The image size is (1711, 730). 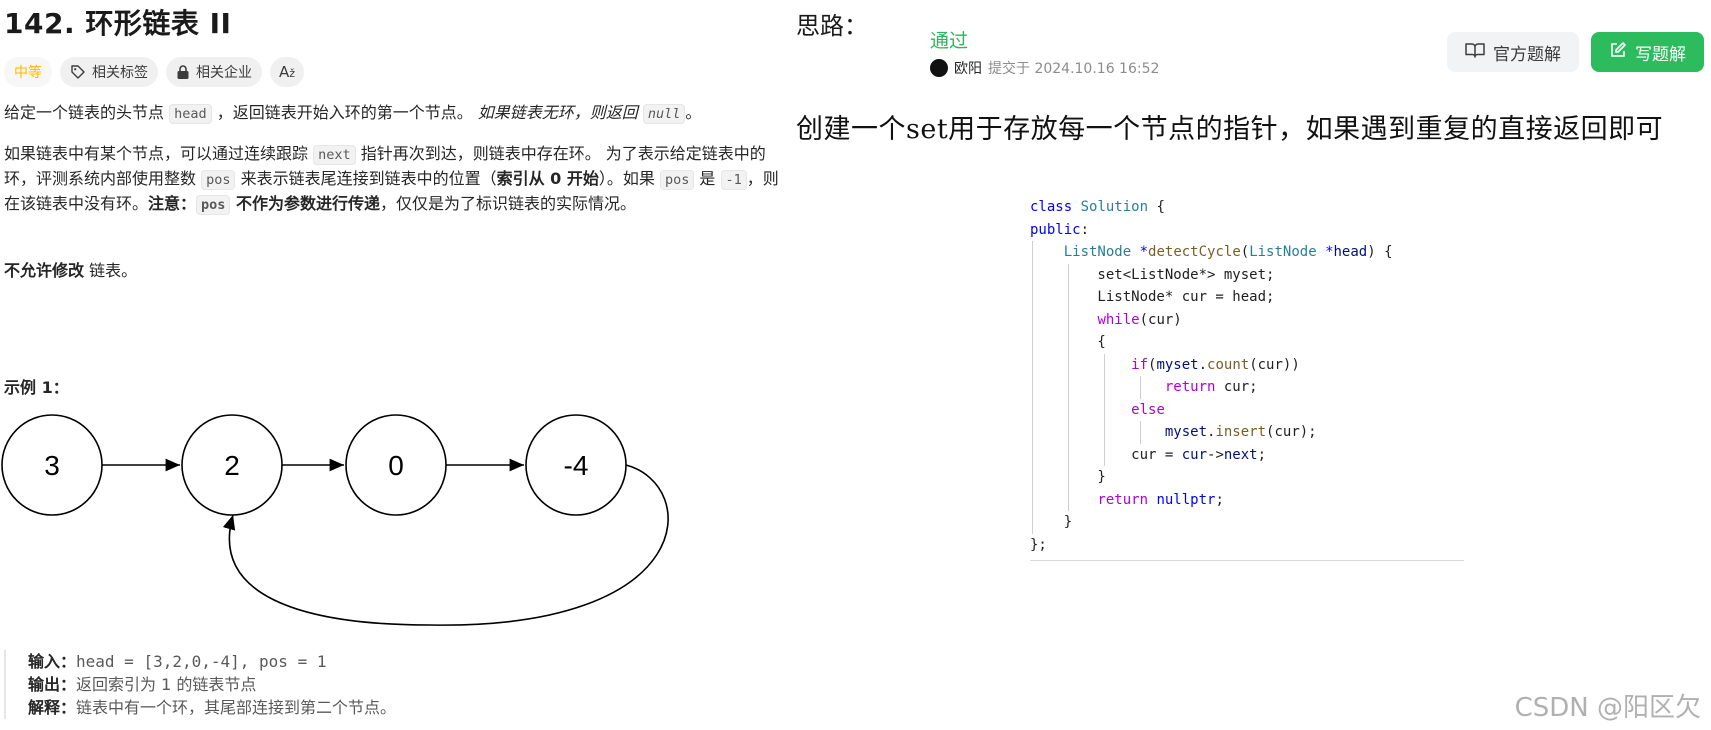 I want to click on write-solution-label: 写题解, so click(x=1660, y=54).